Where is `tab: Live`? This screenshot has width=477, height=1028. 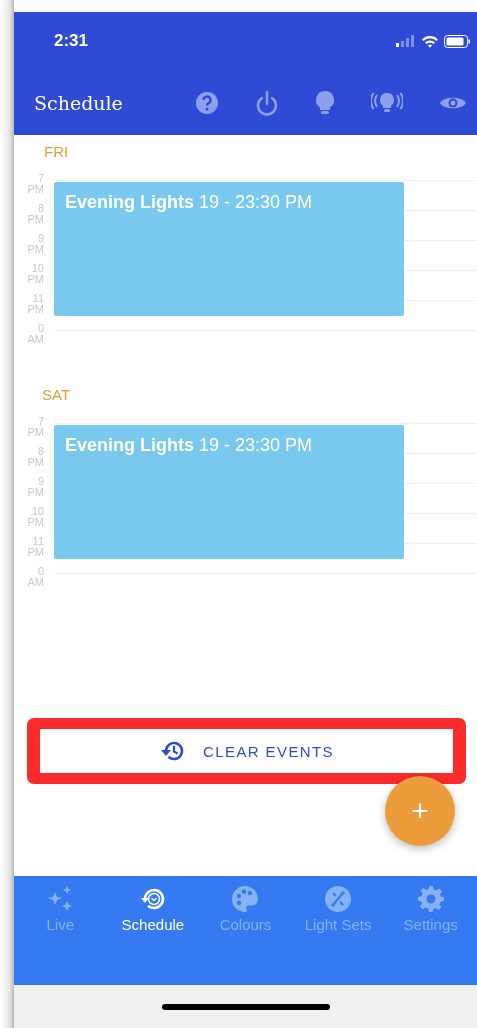
tab: Live is located at coordinates (60, 908).